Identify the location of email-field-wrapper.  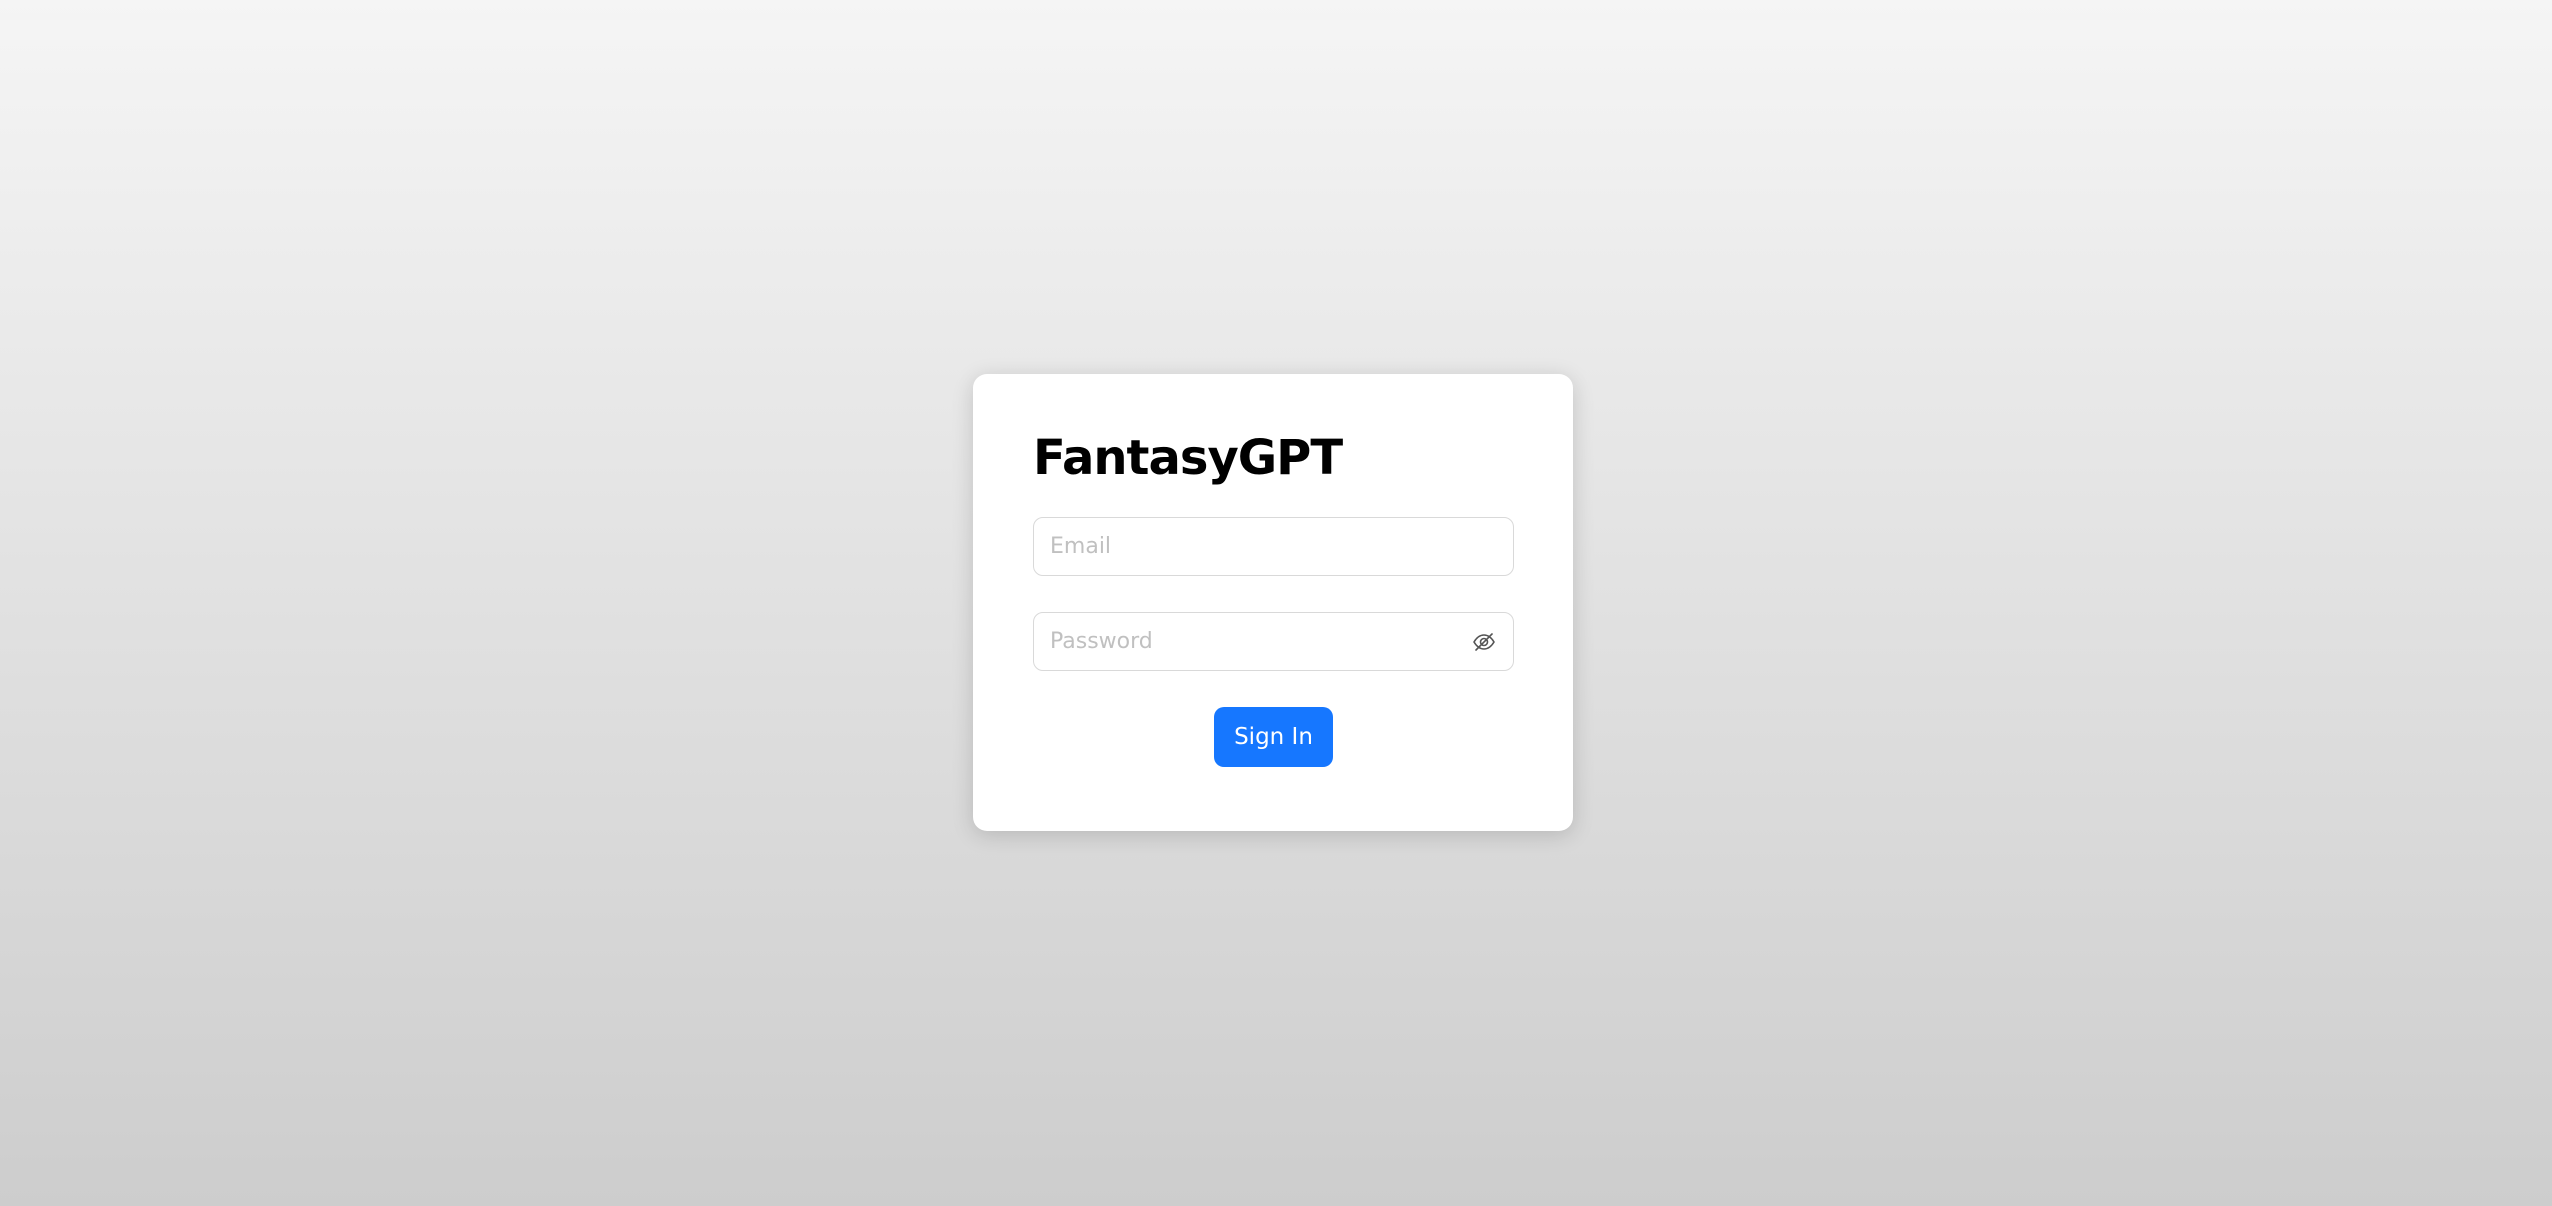
(1273, 546).